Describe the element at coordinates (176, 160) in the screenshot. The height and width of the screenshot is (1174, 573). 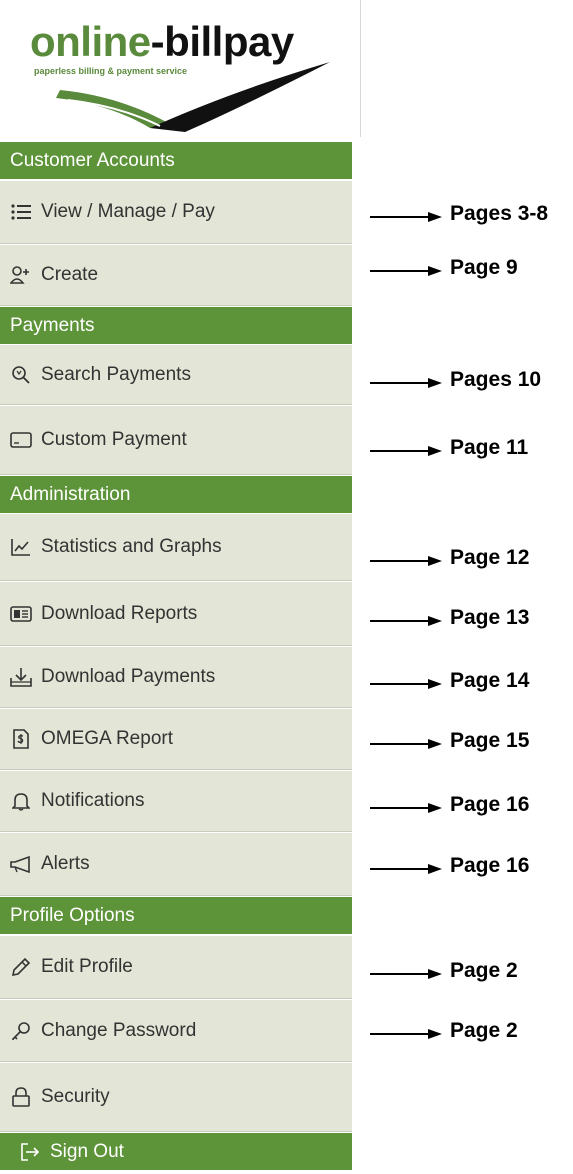
I see `section-customer-accounts: Customer Accounts` at that location.